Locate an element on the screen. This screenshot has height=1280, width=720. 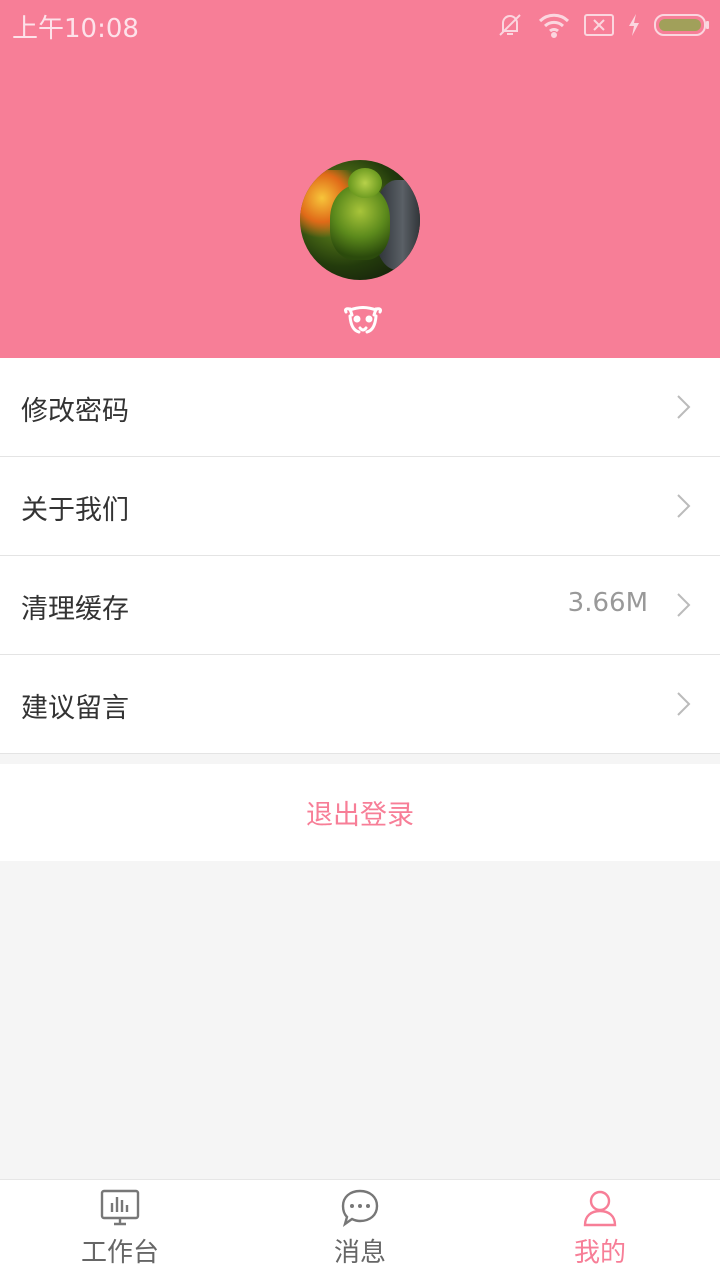
logout-label: 退出登录 is located at coordinates (360, 815).